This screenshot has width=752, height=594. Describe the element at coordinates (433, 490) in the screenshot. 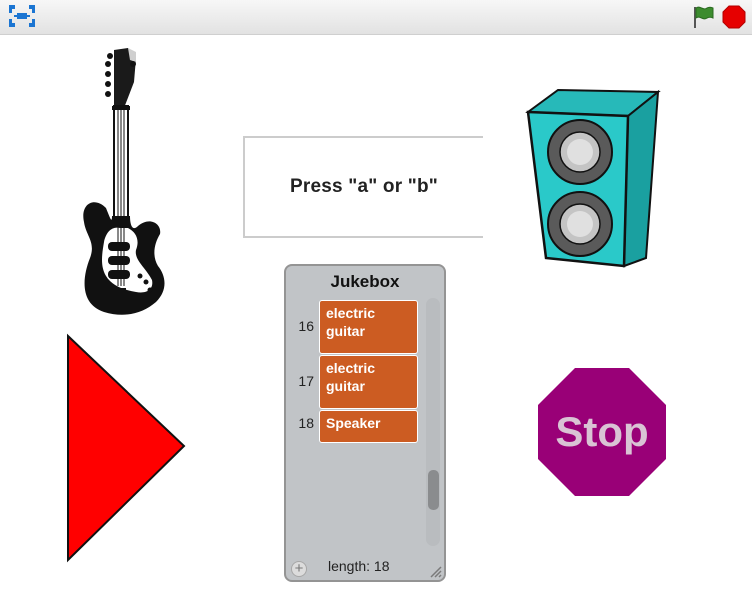

I see `list-scrollbar-thumb` at that location.